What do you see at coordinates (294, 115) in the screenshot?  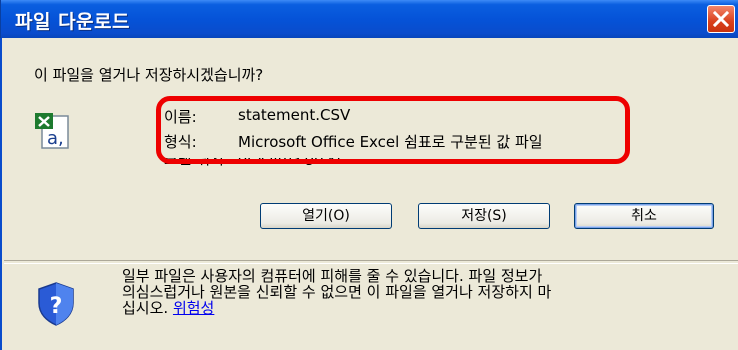 I see `file-name-value: statement.CSV` at bounding box center [294, 115].